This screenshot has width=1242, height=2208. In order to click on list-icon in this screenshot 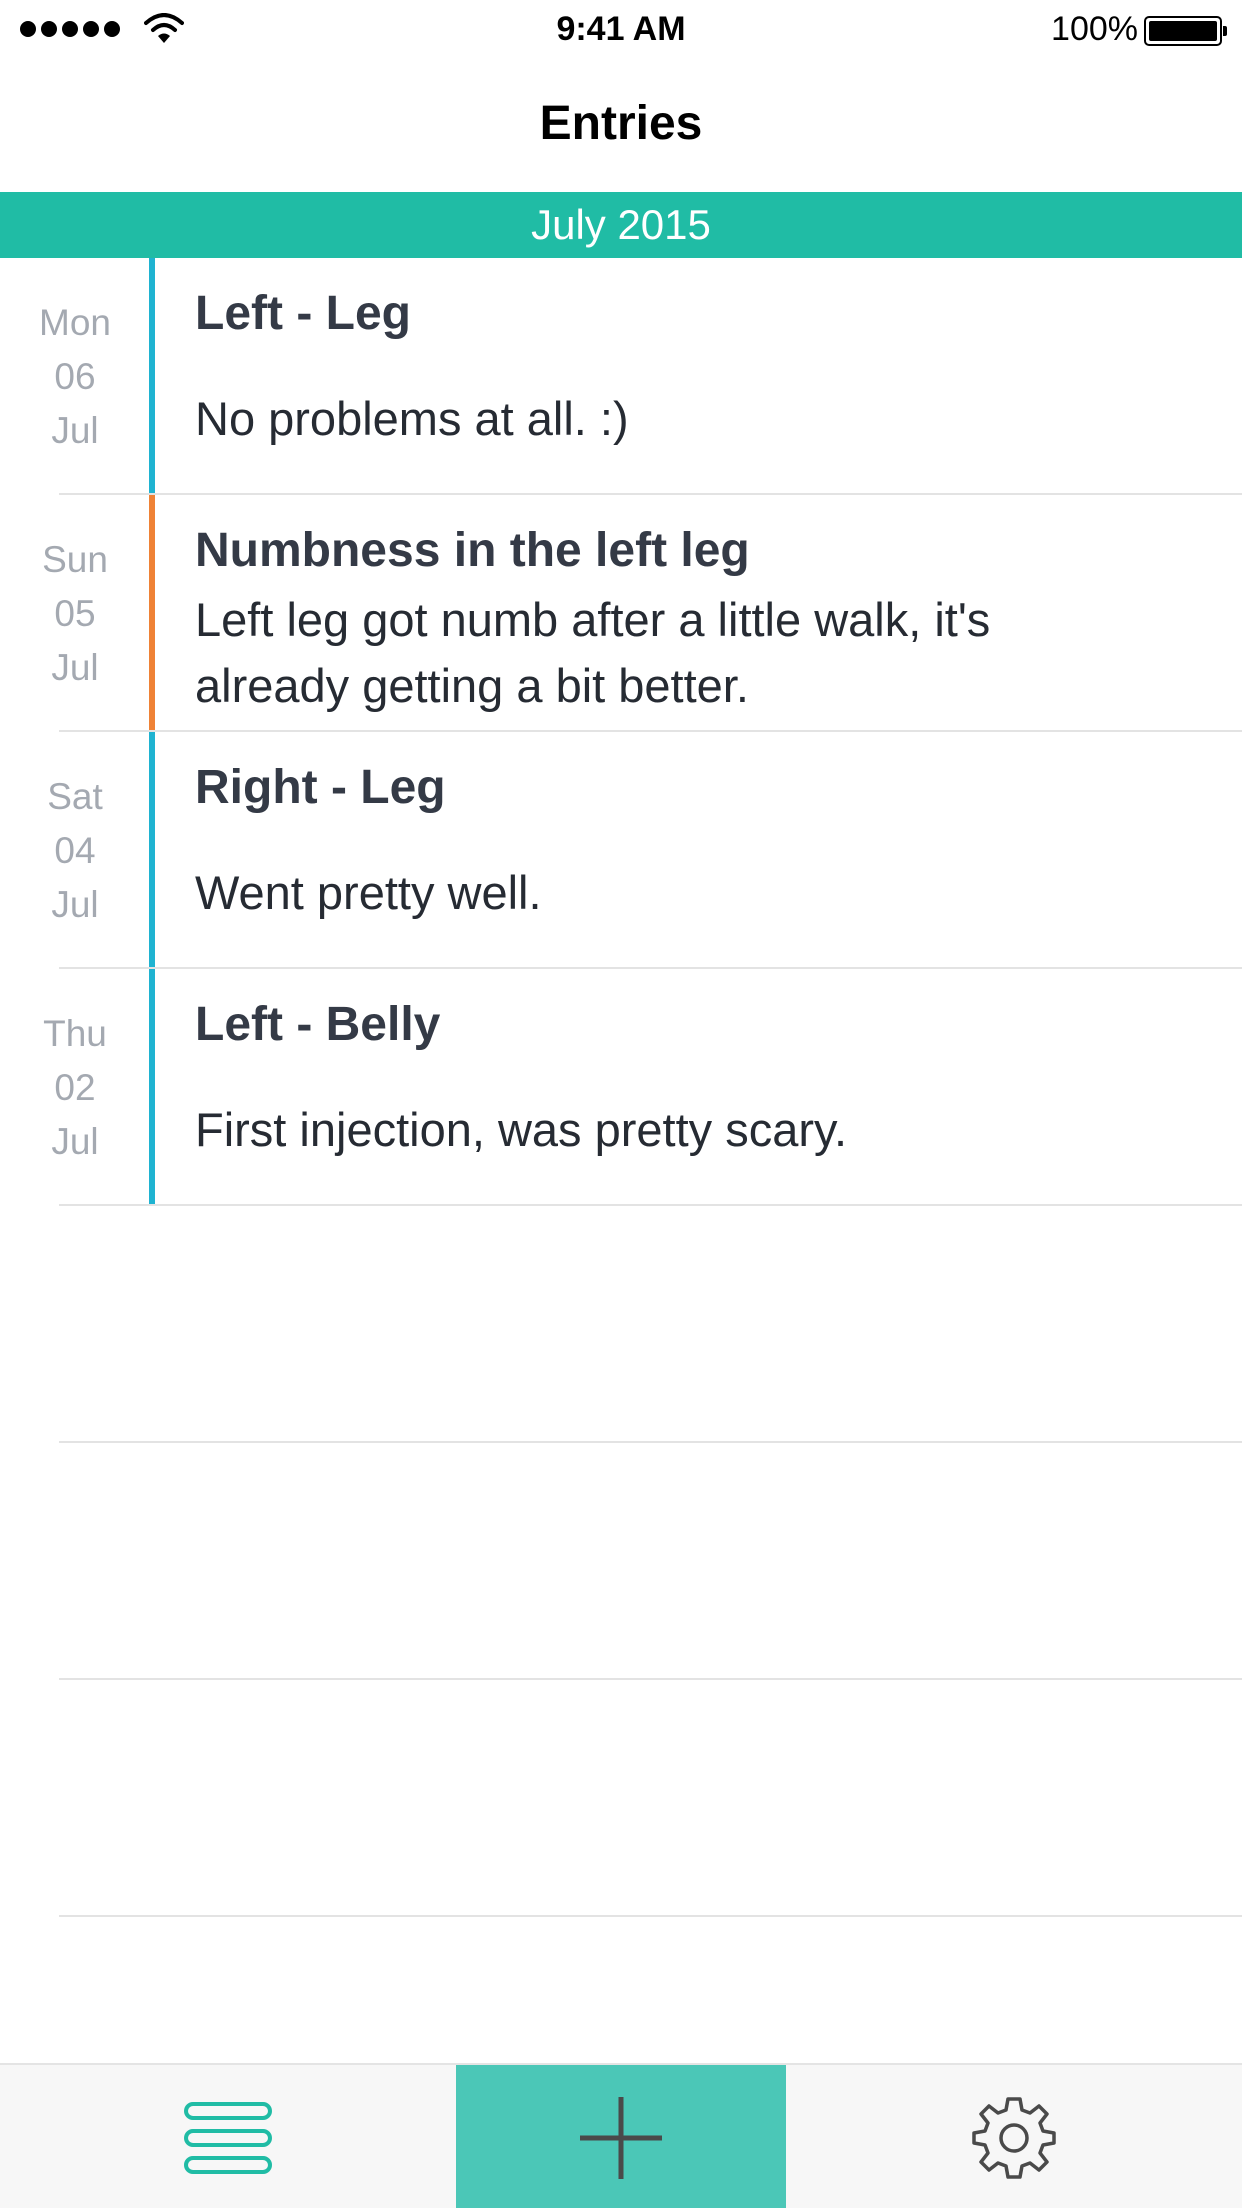, I will do `click(228, 2137)`.